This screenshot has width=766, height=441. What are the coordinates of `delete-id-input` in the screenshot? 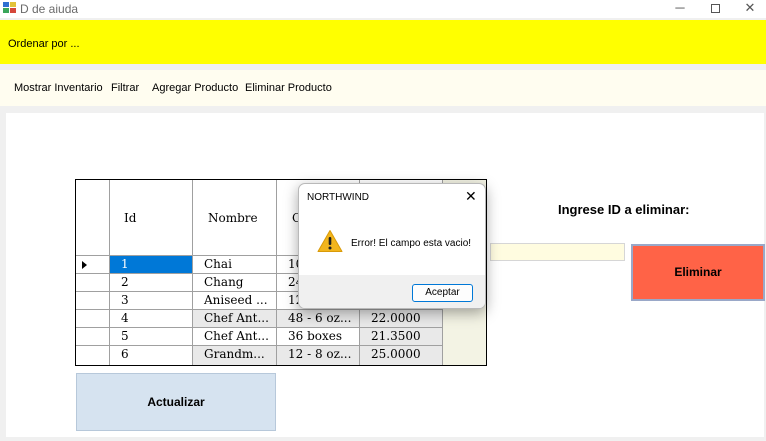 It's located at (557, 252).